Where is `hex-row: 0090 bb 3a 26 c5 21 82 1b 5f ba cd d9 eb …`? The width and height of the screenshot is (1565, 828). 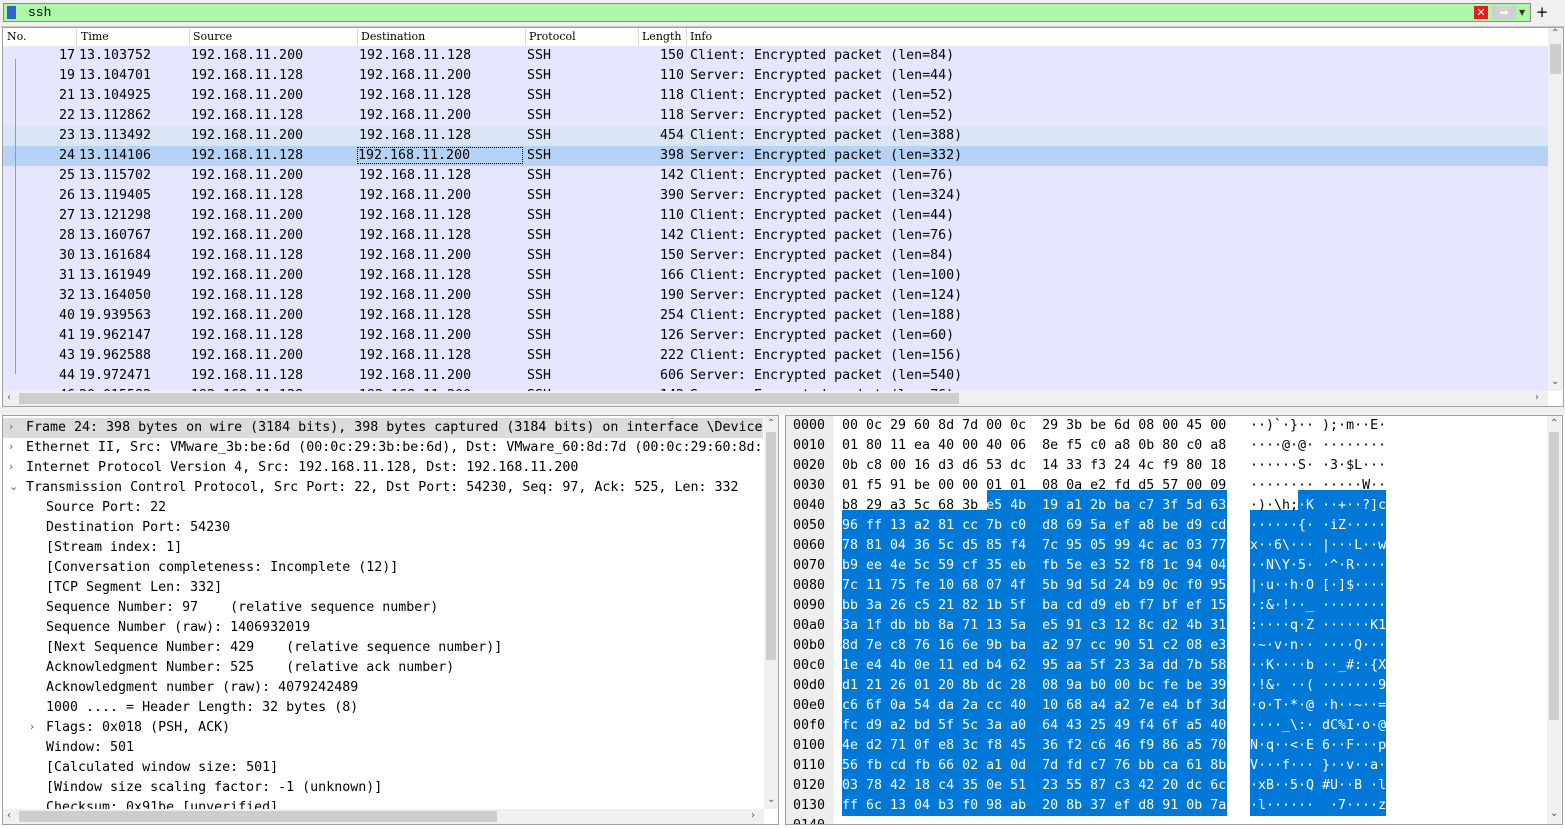 hex-row: 0090 bb 3a 26 c5 21 82 1b 5f ba cd d9 eb … is located at coordinates (1166, 608).